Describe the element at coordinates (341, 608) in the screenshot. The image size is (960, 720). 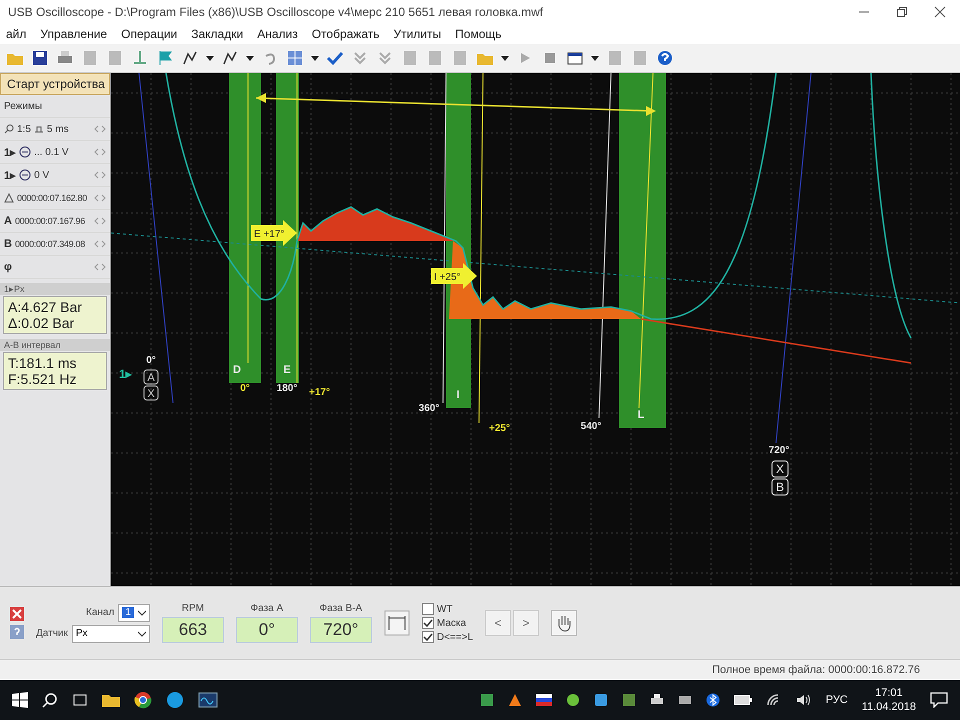
I see `reading-label: Фаза B-A` at that location.